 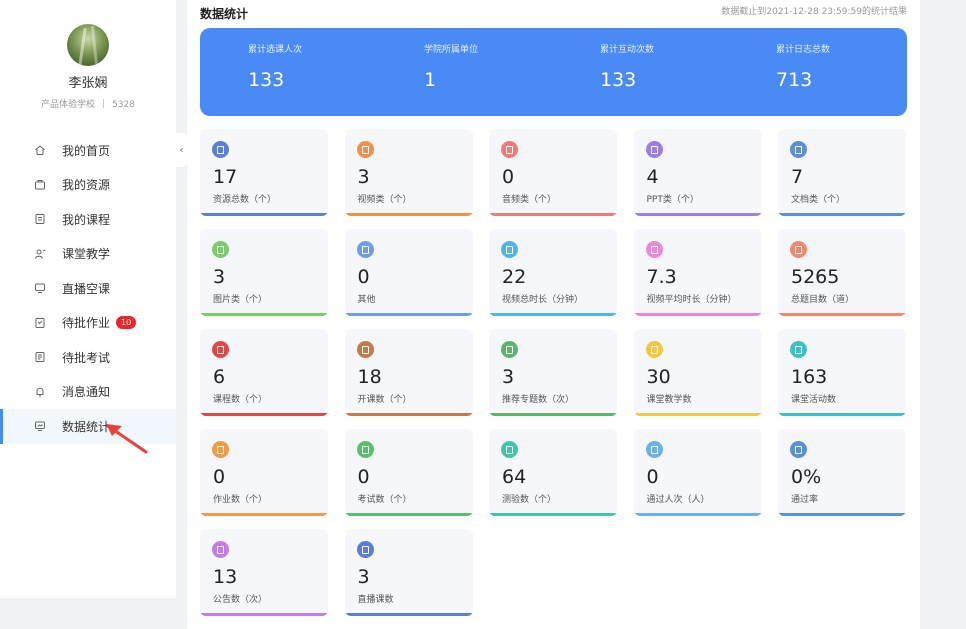 I want to click on stat-card: 0 通过人次（人）, so click(x=697, y=472).